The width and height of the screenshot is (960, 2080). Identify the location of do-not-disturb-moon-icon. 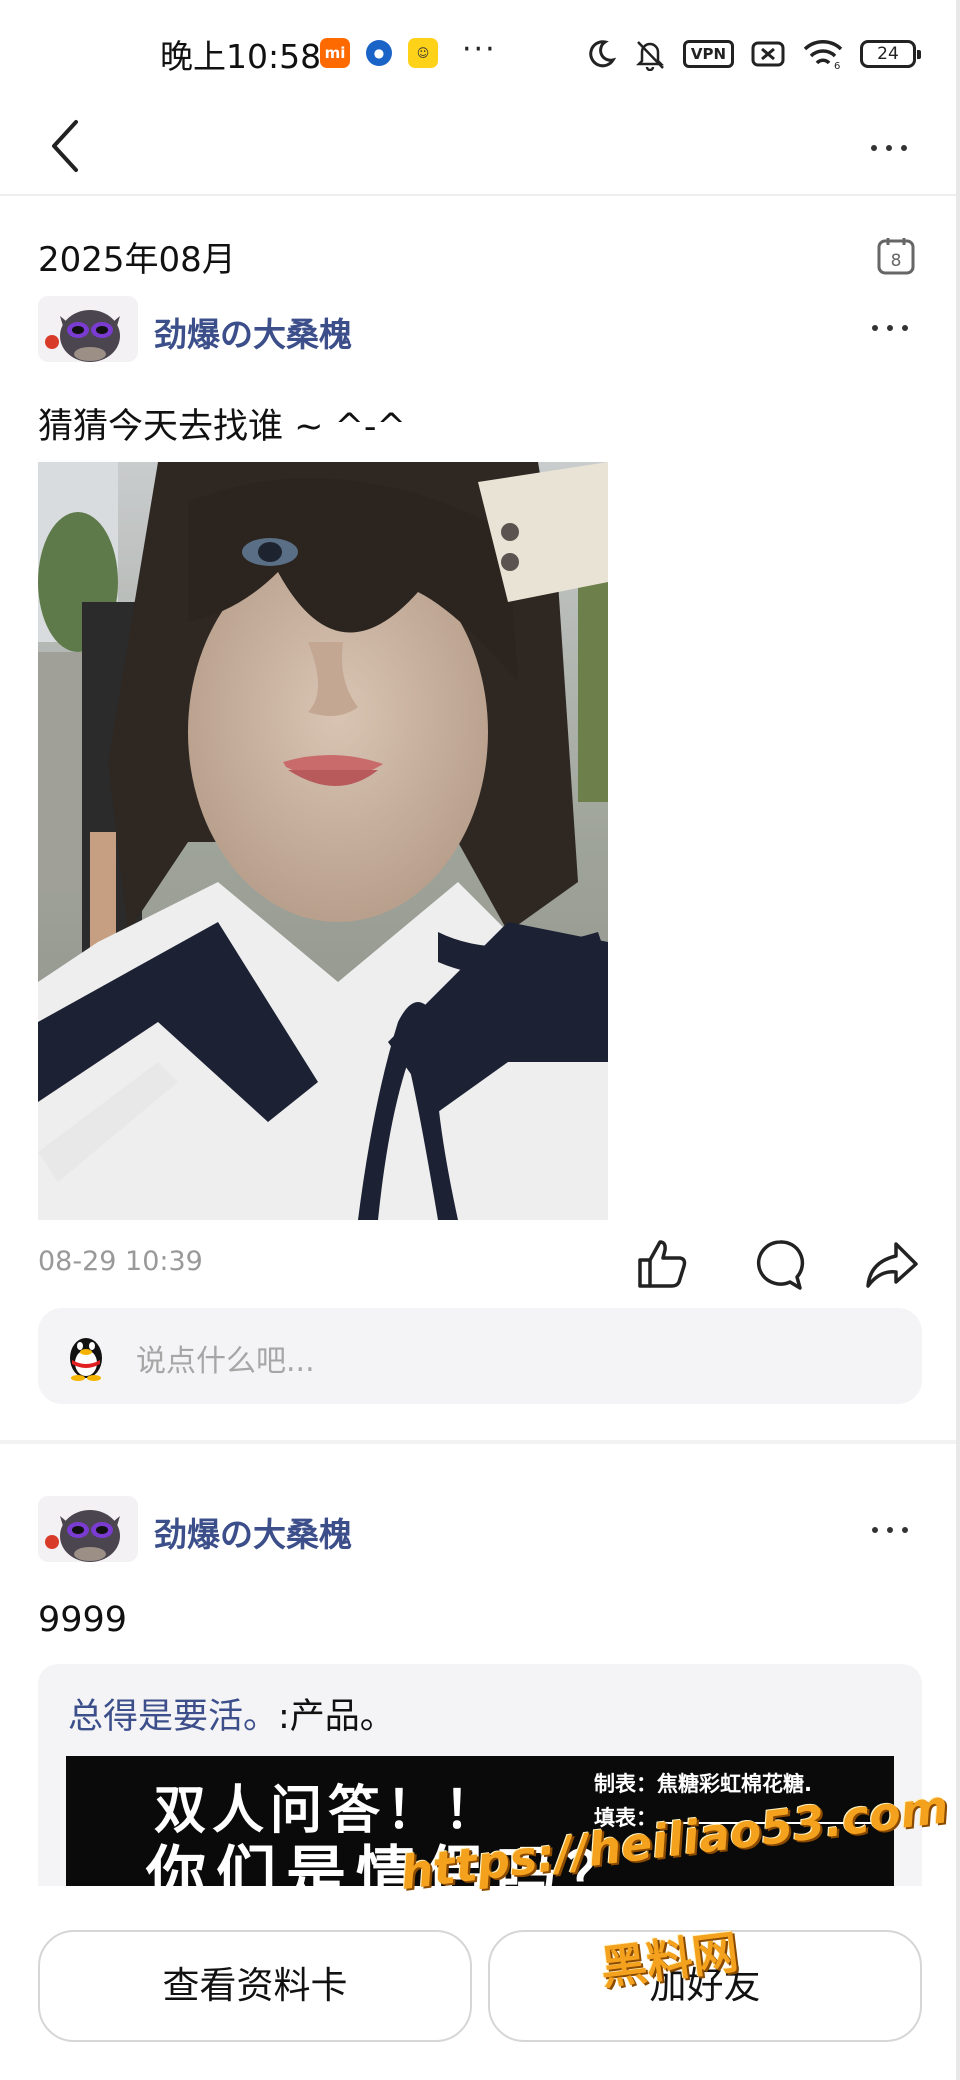
(601, 54).